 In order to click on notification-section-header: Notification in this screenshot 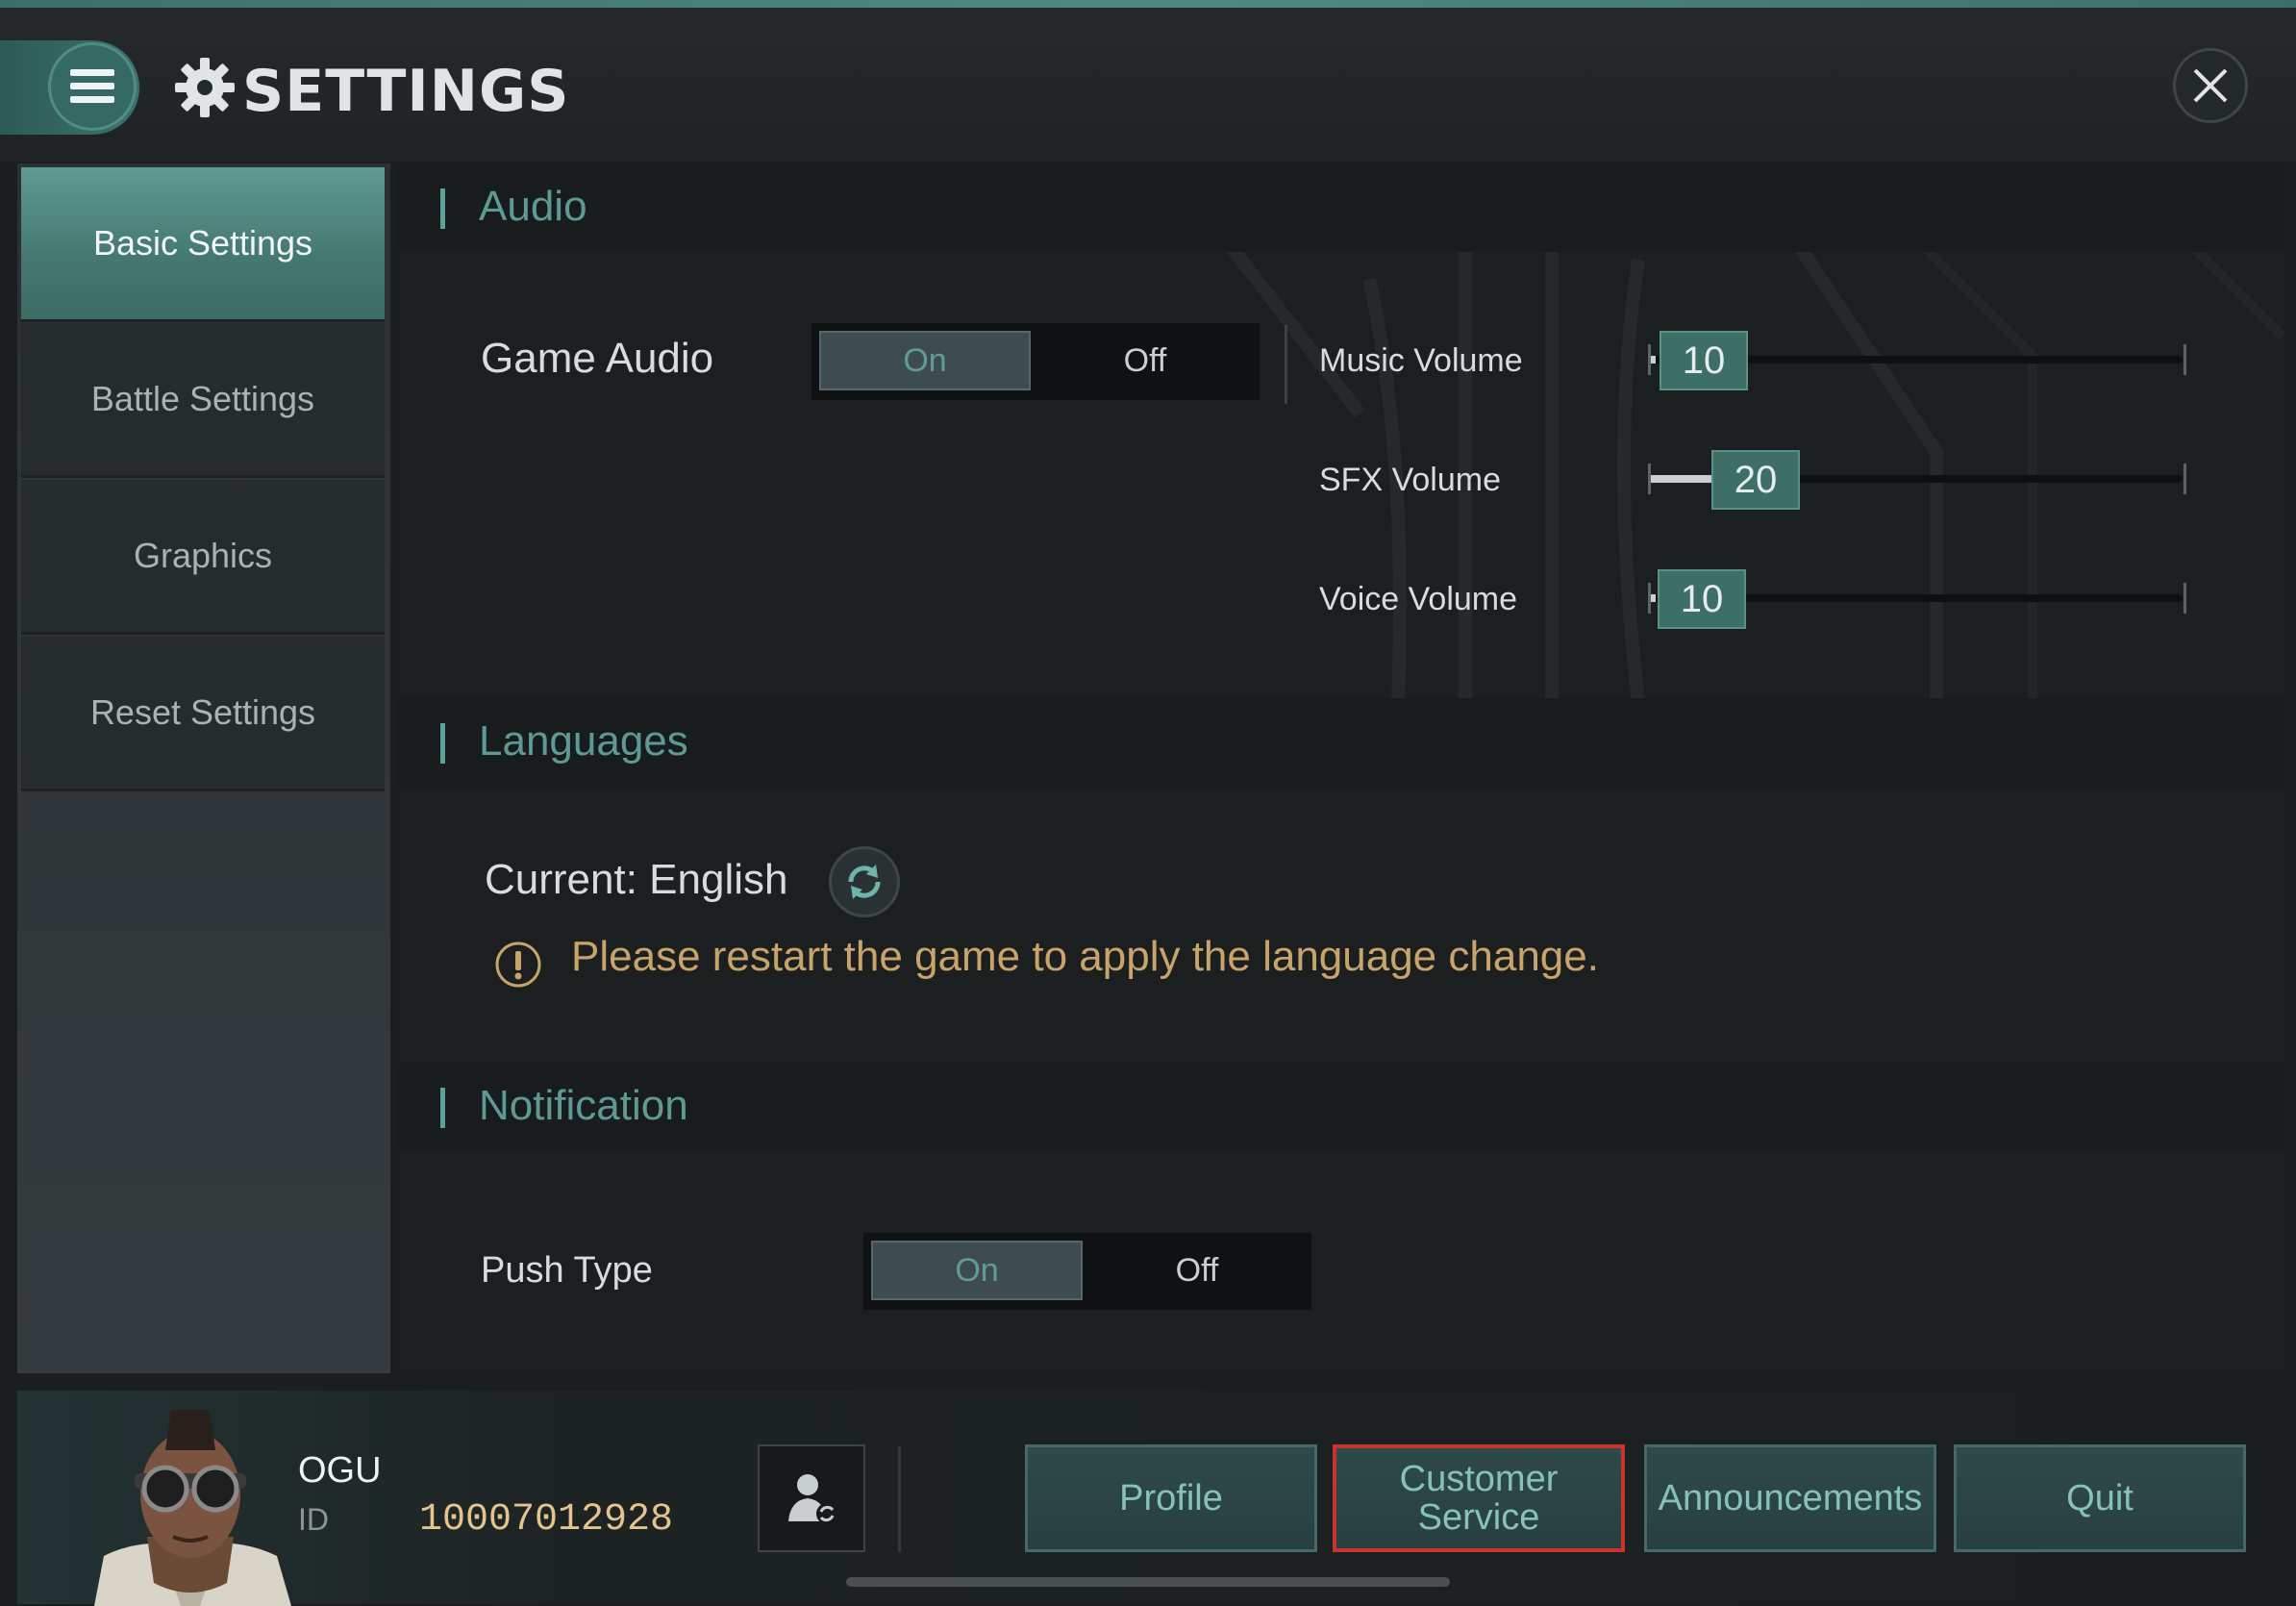, I will do `click(1341, 1107)`.